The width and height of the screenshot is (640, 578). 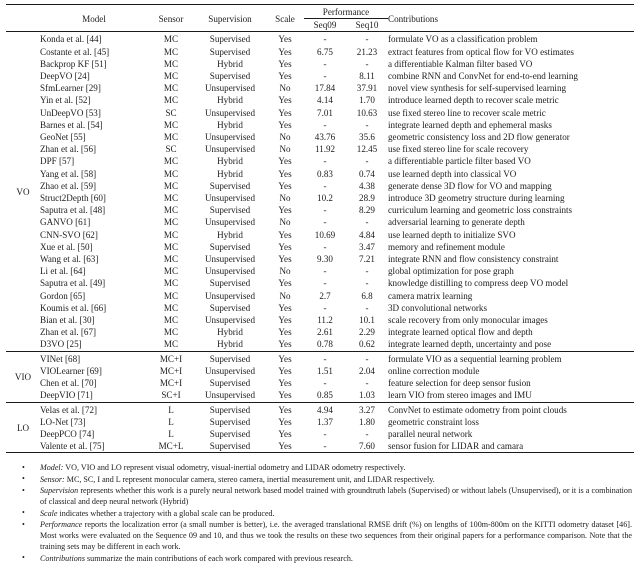 What do you see at coordinates (367, 370) in the screenshot?
I see `cell-seq10: 2.04` at bounding box center [367, 370].